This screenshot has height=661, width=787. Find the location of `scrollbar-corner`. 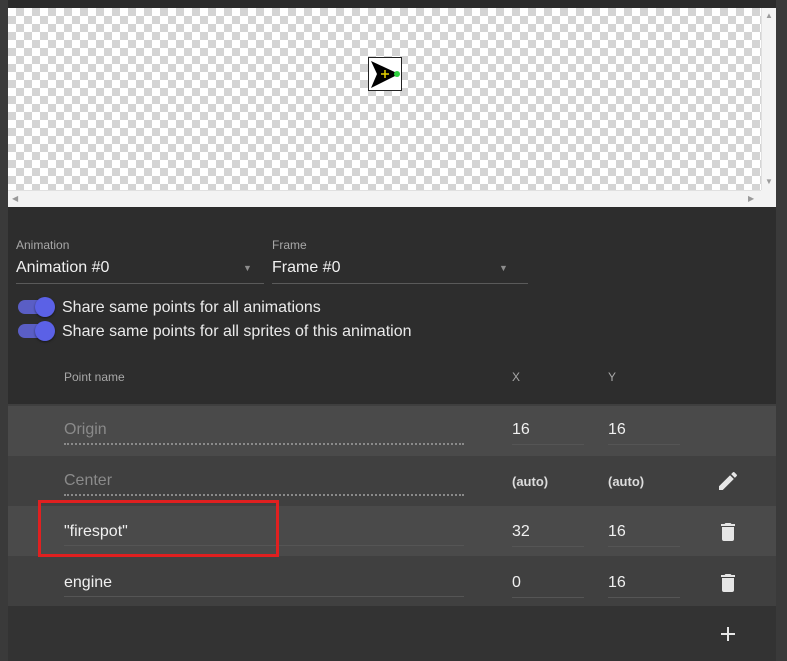

scrollbar-corner is located at coordinates (768, 198).